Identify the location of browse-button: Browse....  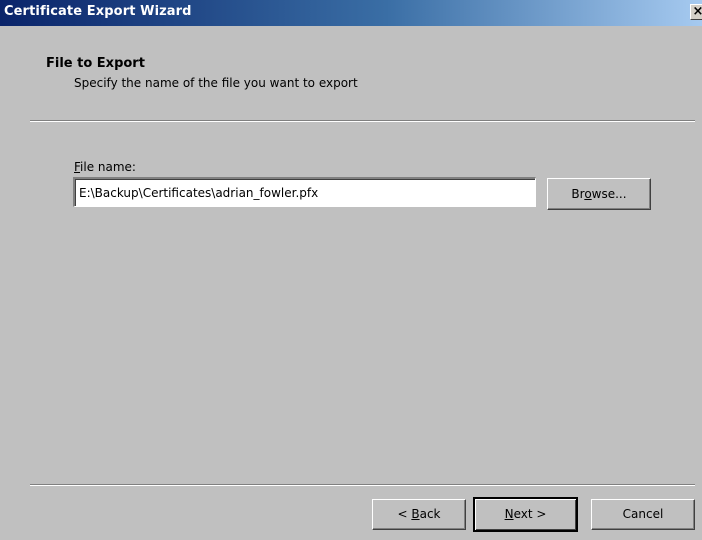
(599, 194).